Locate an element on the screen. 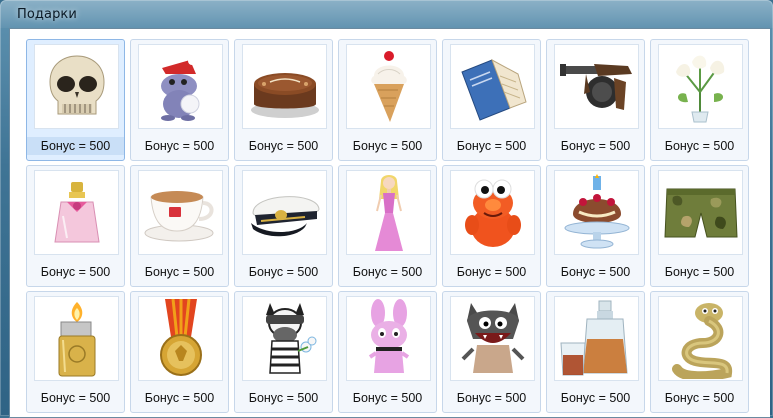 The height and width of the screenshot is (418, 773). gift-item-decanter: Бонус = 500 is located at coordinates (595, 352).